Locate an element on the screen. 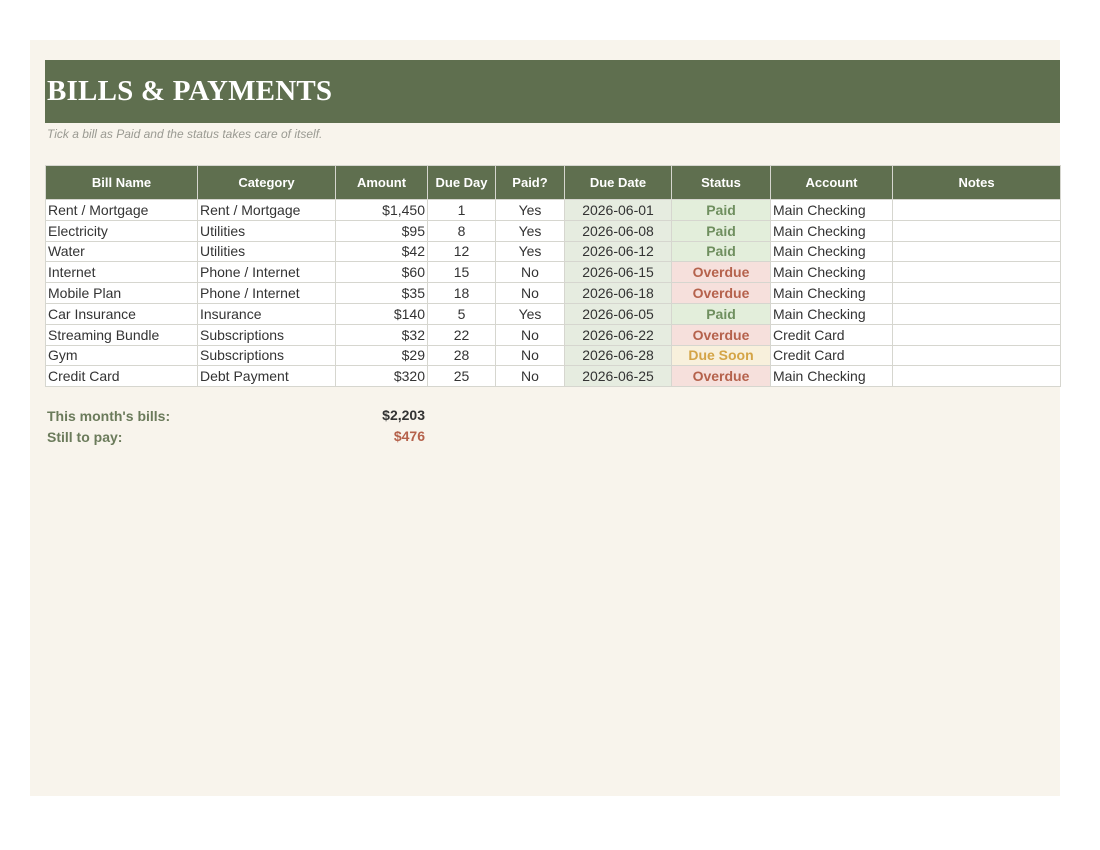  cell-amount: $35 is located at coordinates (381, 293).